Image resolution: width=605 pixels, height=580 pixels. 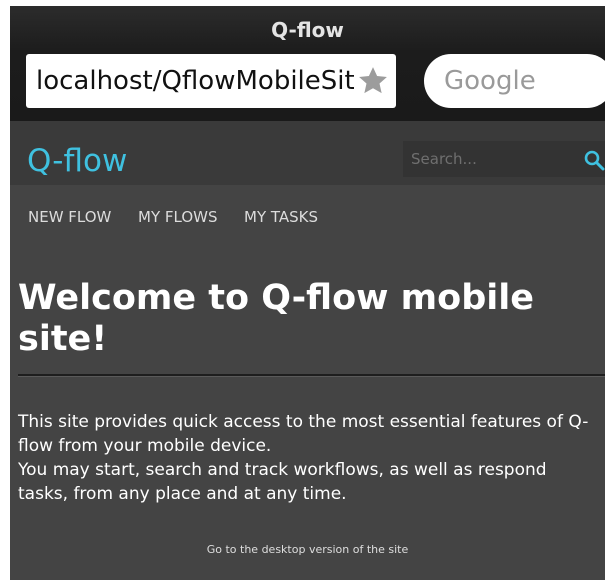 I want to click on desktop-version-link: Go to the desktop version of the site, so click(x=307, y=550).